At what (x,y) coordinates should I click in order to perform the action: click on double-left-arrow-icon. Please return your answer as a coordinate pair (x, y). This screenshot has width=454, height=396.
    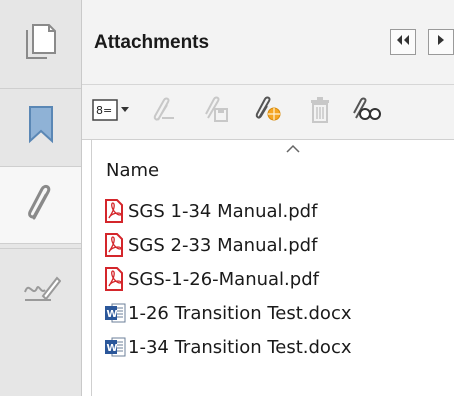
    Looking at the image, I should click on (403, 42).